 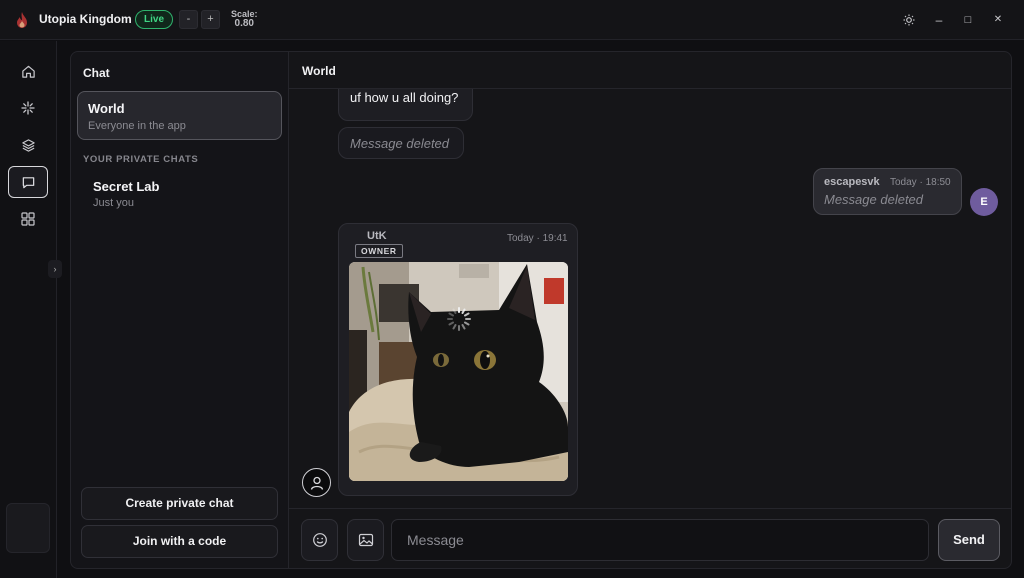 I want to click on minimize-button: –, so click(x=939, y=20).